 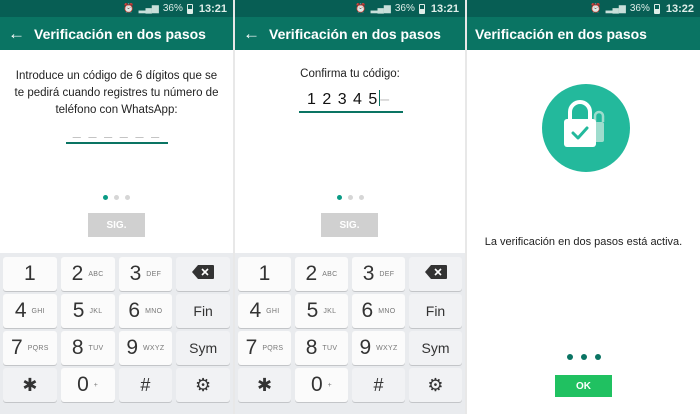 I want to click on key-sublabel: JKL, so click(x=96, y=311).